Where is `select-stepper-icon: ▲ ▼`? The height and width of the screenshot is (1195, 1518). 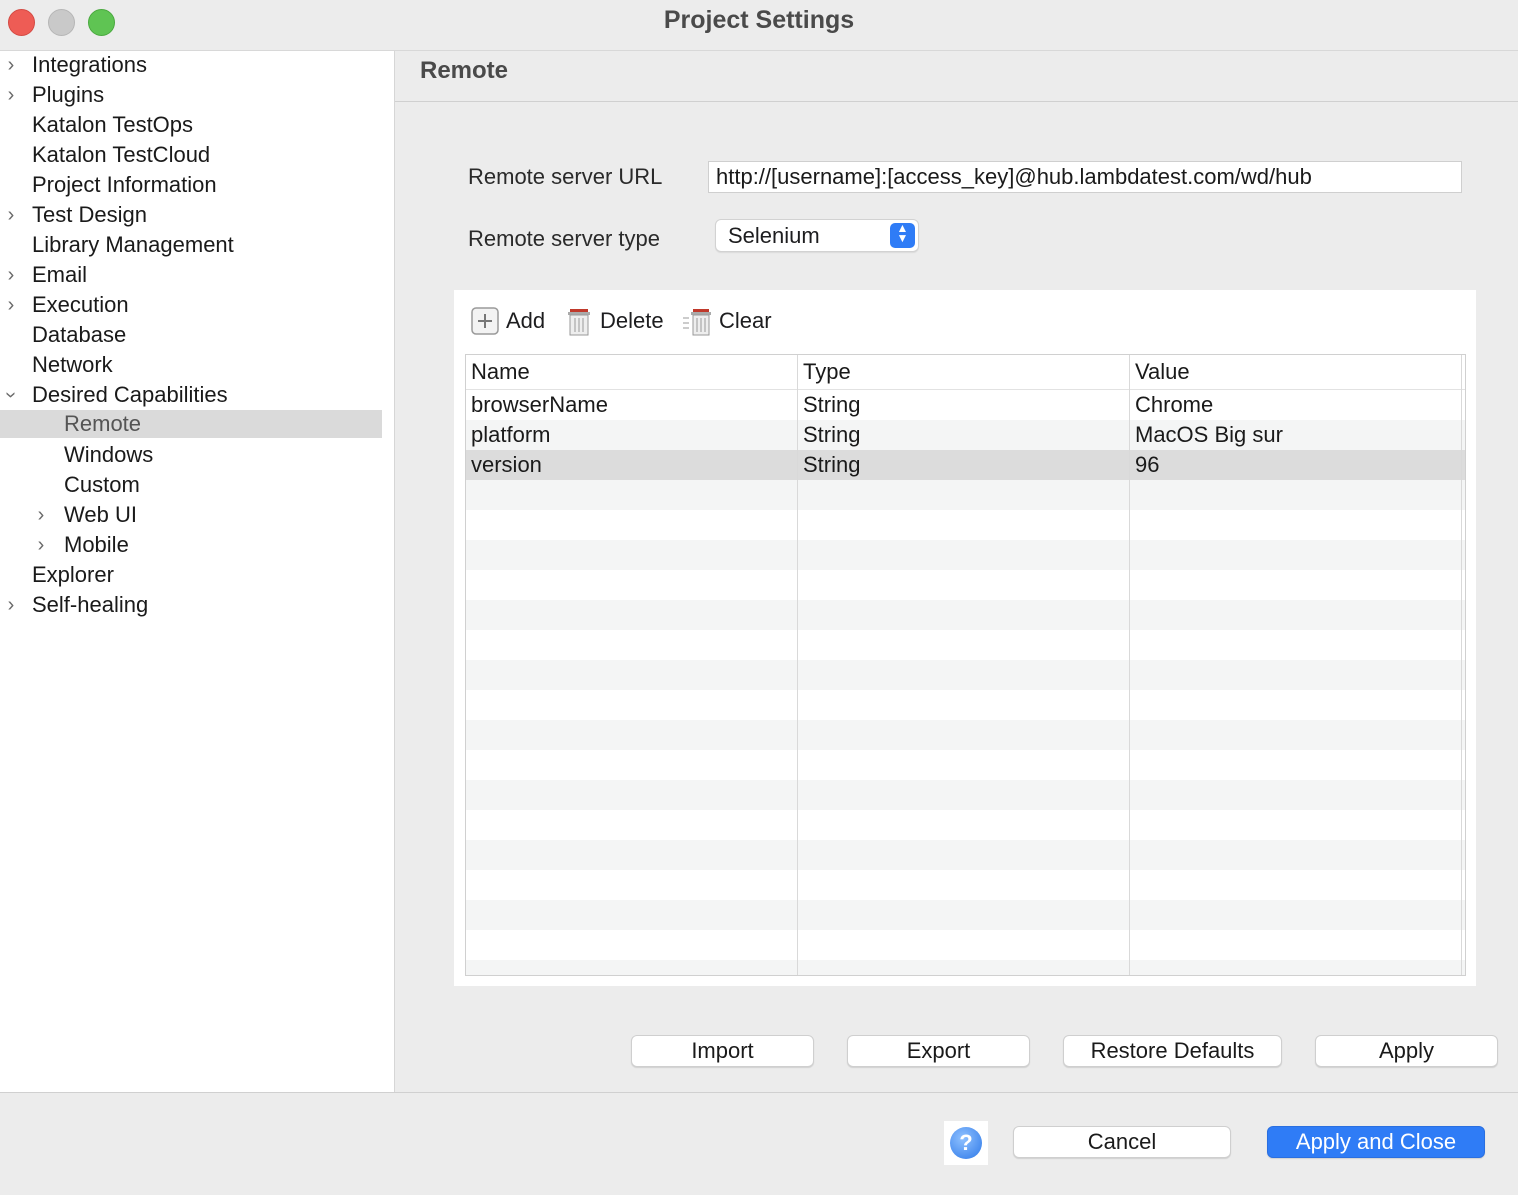 select-stepper-icon: ▲ ▼ is located at coordinates (902, 235).